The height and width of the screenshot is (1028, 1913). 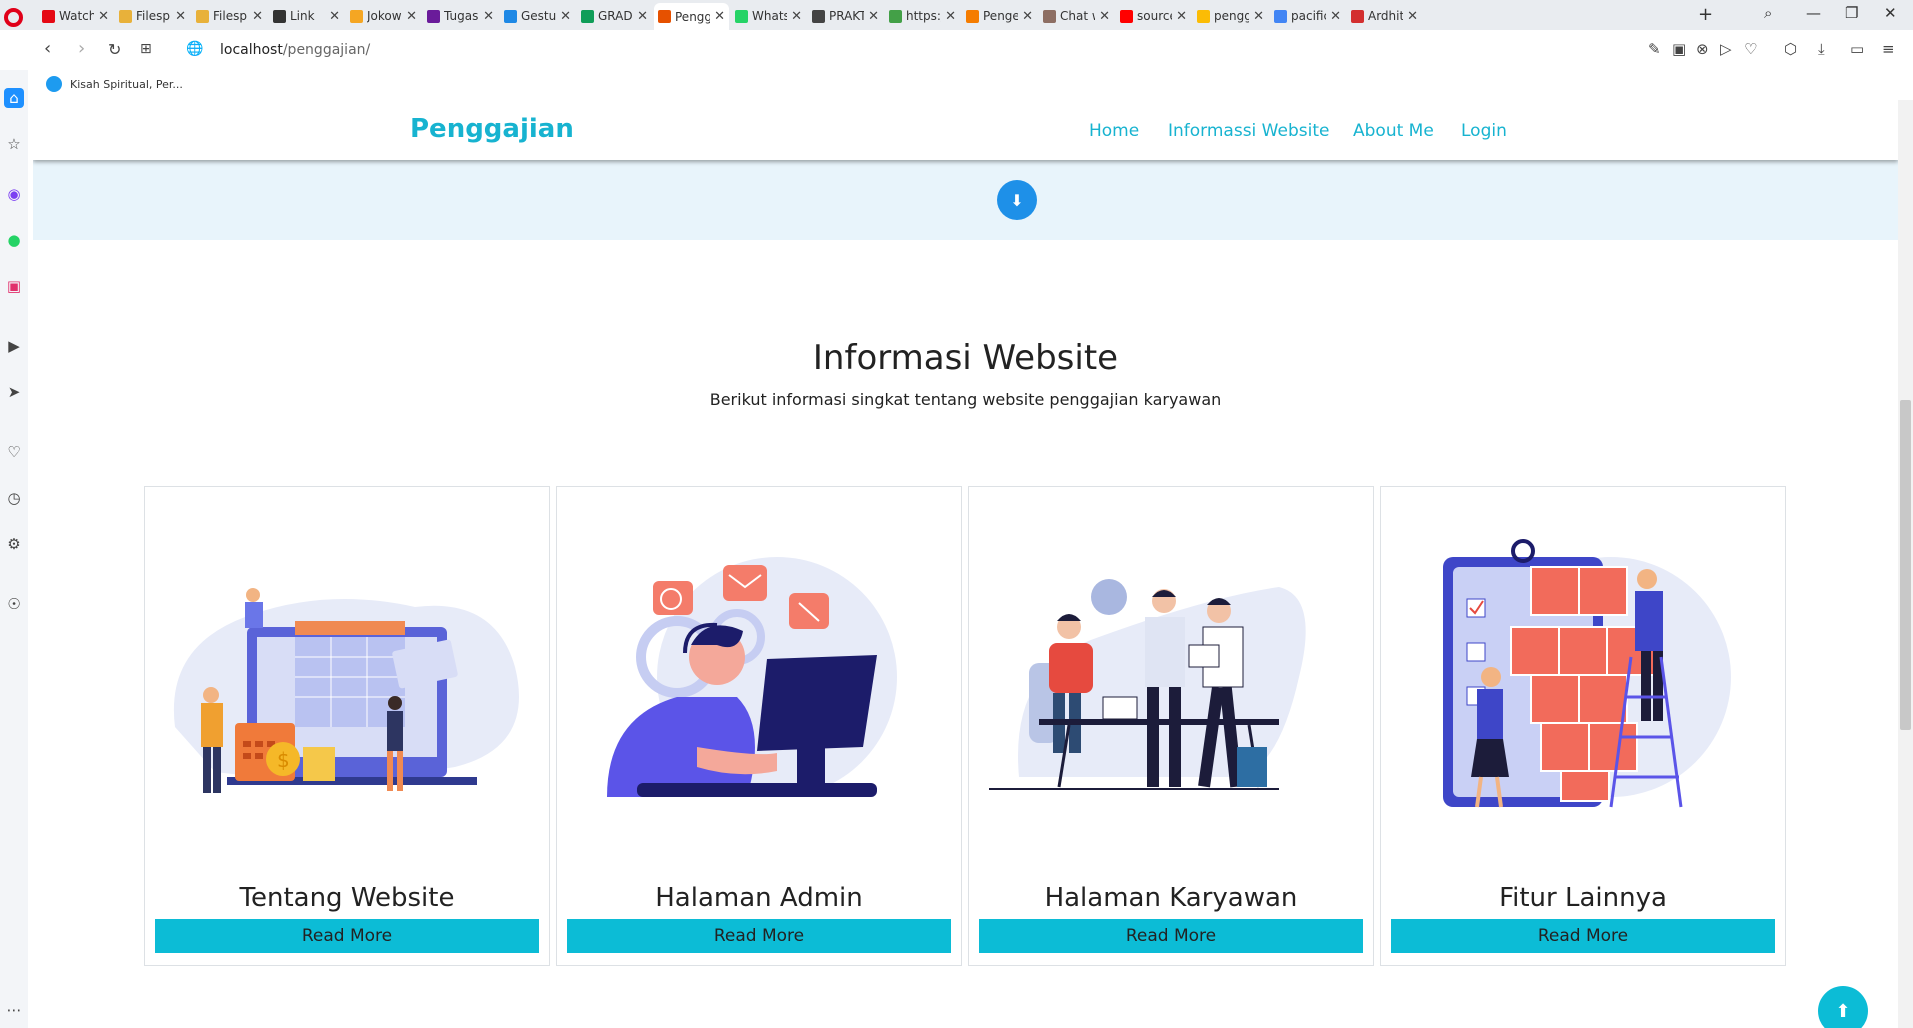 I want to click on back-icon: ‹, so click(x=47, y=48).